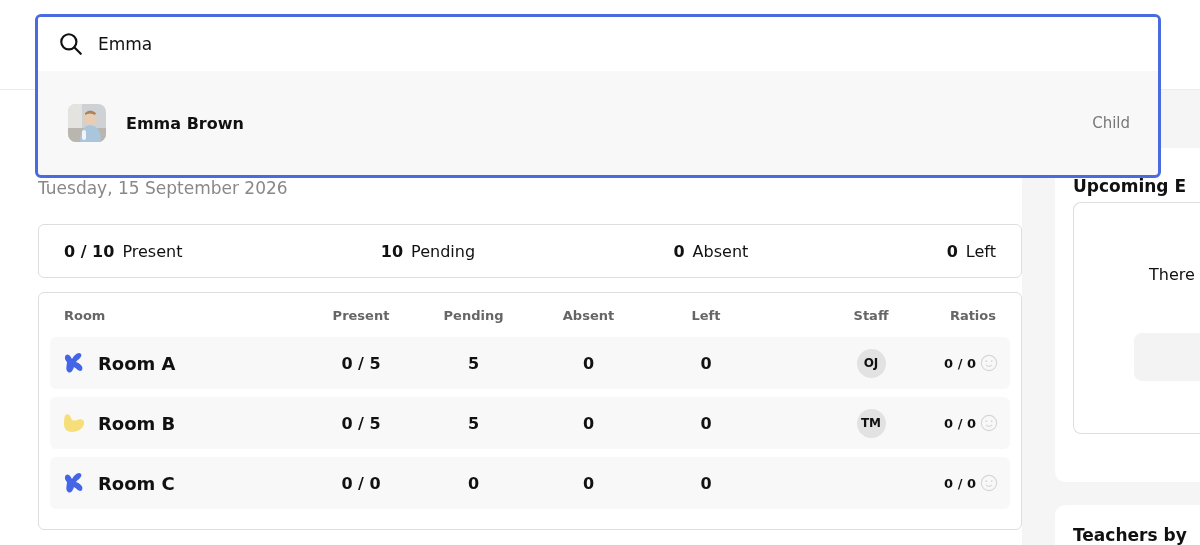 This screenshot has width=1200, height=545. I want to click on summary-label: Left, so click(980, 251).